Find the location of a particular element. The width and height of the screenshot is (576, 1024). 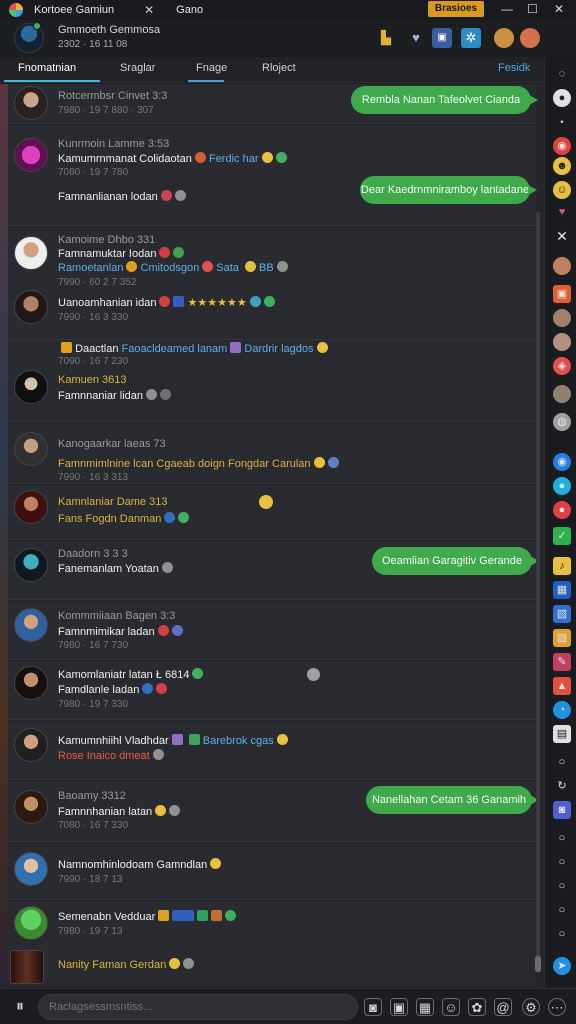

message-card: Kamuen 3613 Famnnaniar lidan is located at coordinates (272, 394).